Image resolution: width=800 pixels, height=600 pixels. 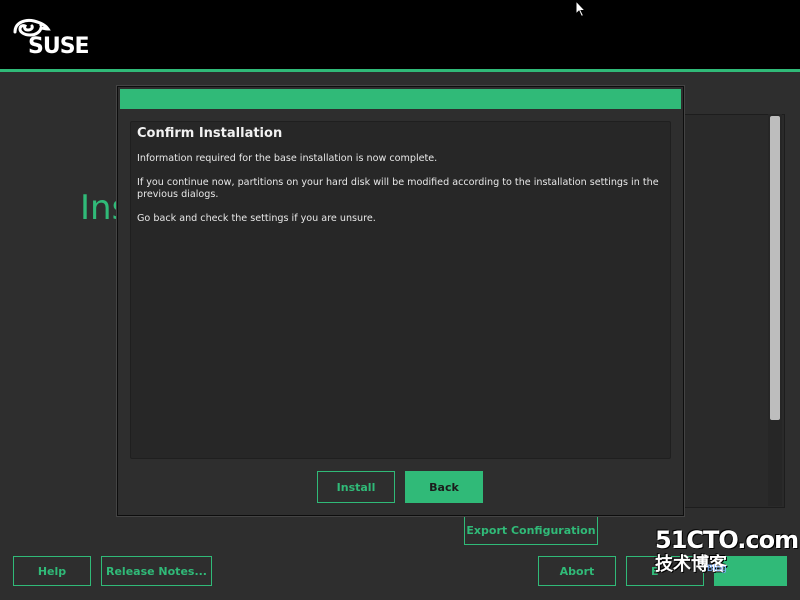 What do you see at coordinates (59, 46) in the screenshot?
I see `brand-name: SUSE` at bounding box center [59, 46].